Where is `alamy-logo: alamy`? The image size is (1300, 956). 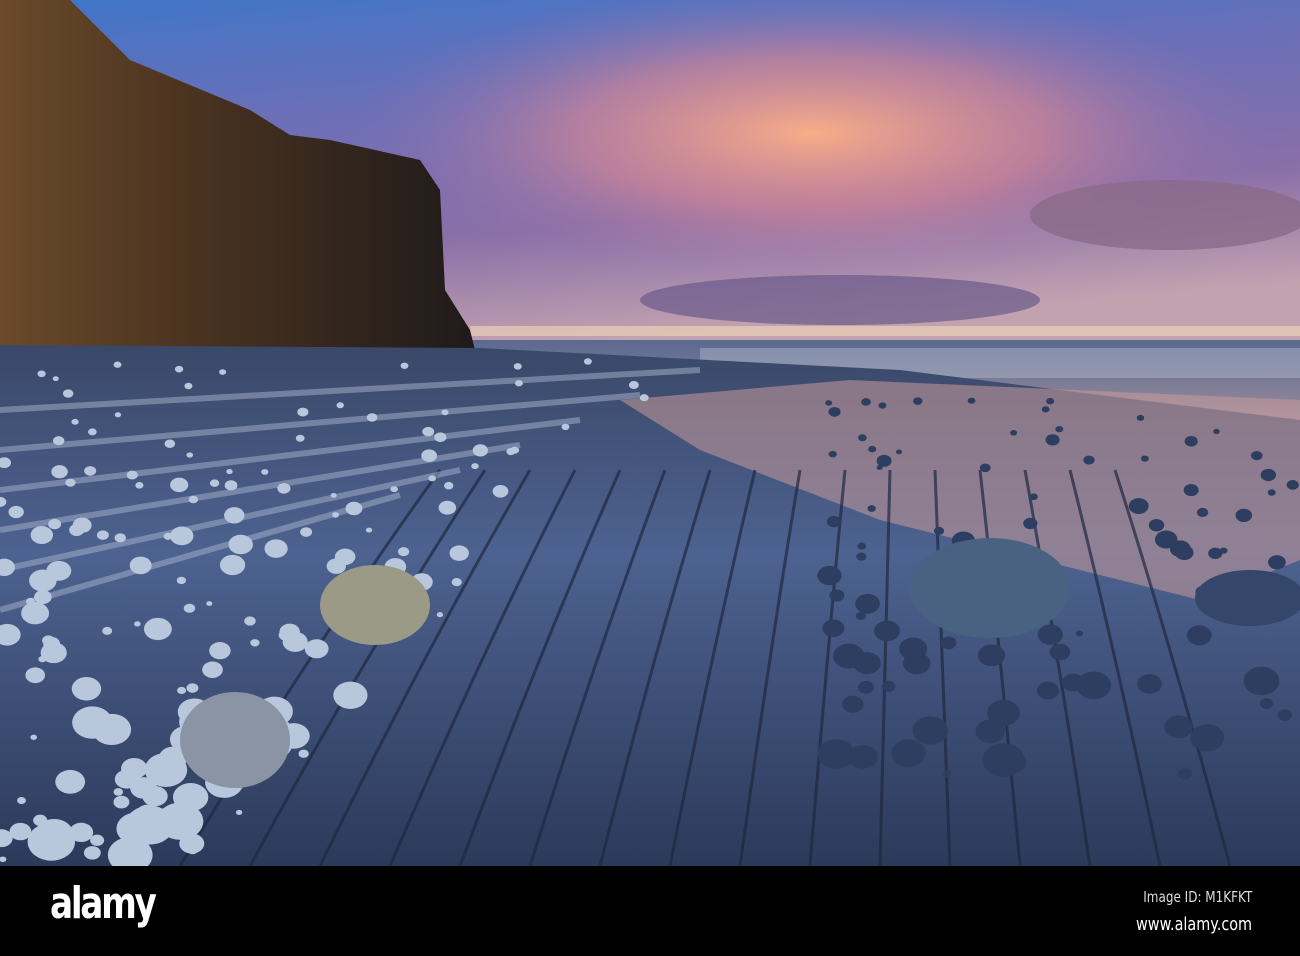
alamy-logo: alamy is located at coordinates (103, 903).